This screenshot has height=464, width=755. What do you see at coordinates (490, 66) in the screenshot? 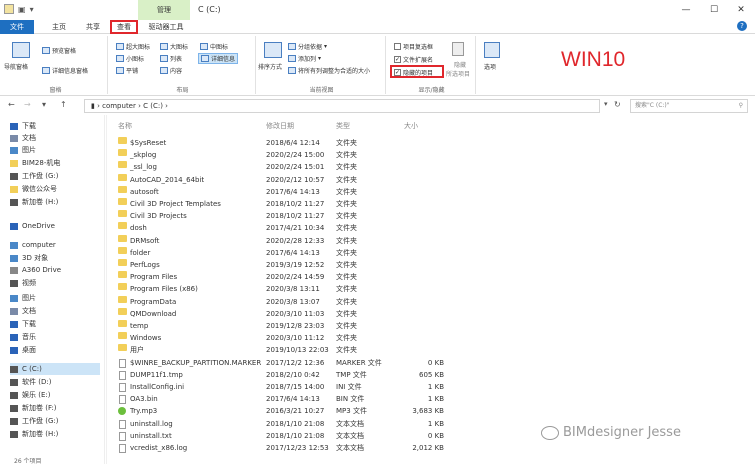
I see `options-button: 选项` at bounding box center [490, 66].